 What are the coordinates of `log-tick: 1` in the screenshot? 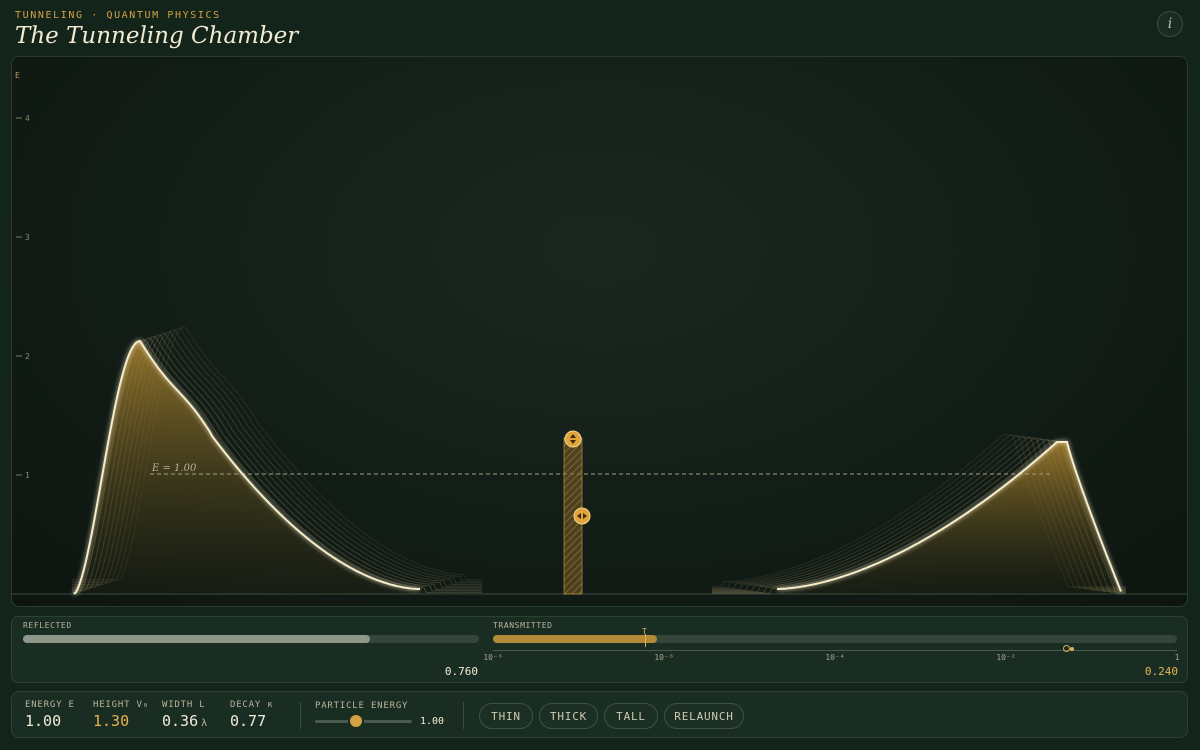 It's located at (1177, 657).